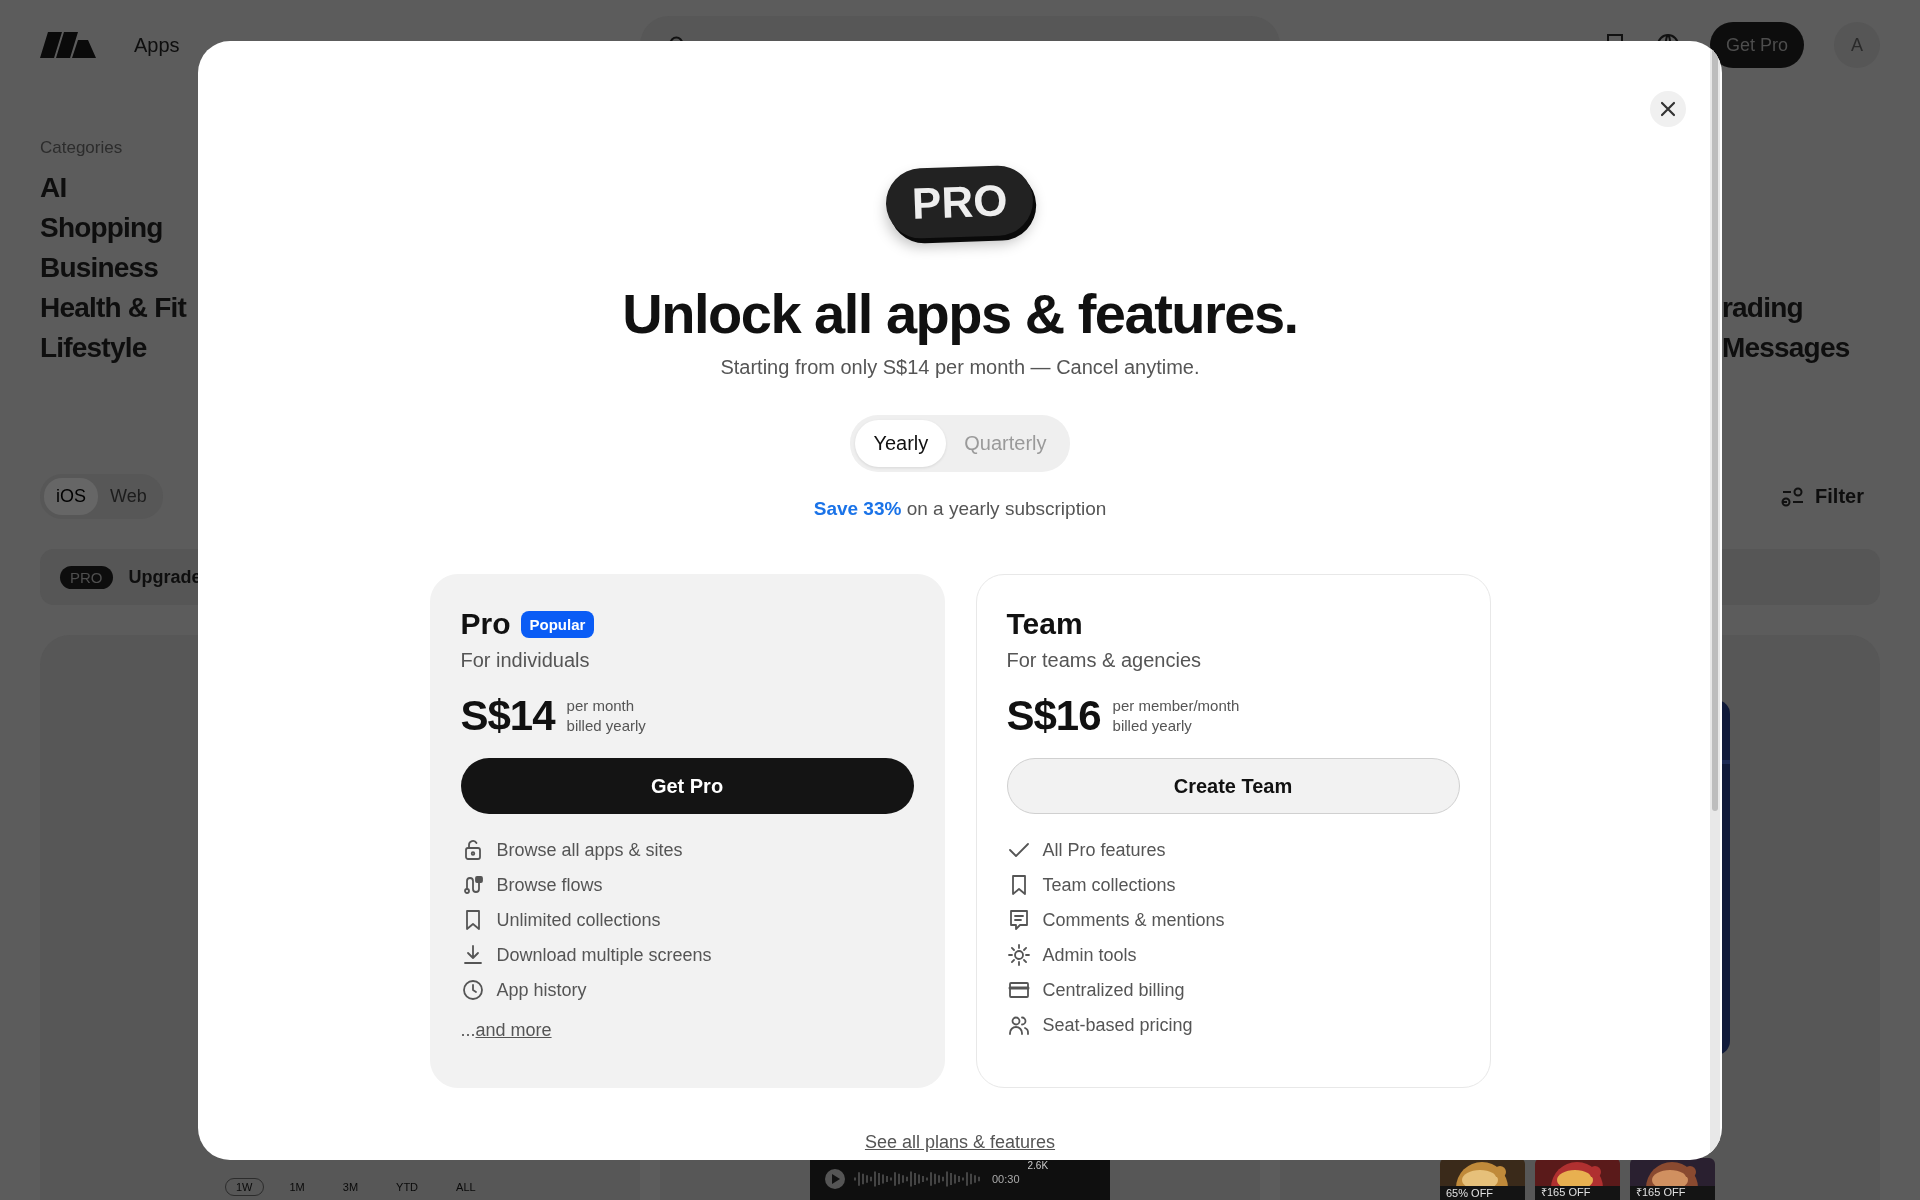 This screenshot has height=1200, width=1920. What do you see at coordinates (960, 1142) in the screenshot?
I see `plans-link: See all plans & features` at bounding box center [960, 1142].